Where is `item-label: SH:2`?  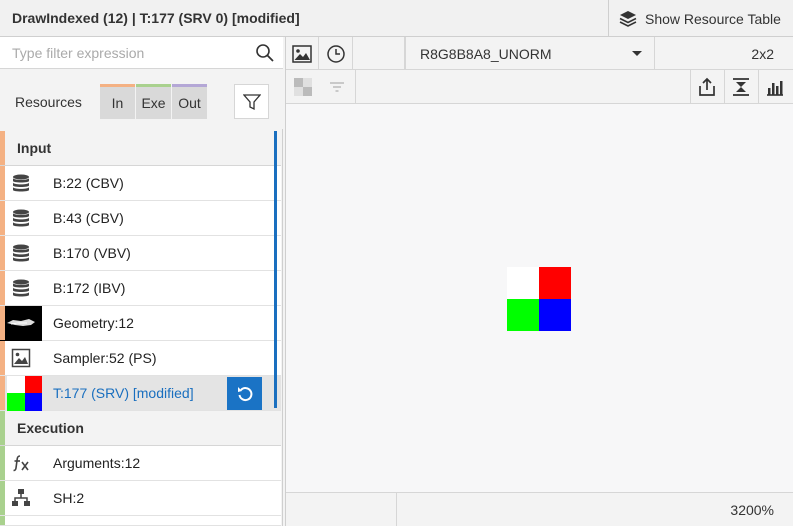
item-label: SH:2 is located at coordinates (69, 498).